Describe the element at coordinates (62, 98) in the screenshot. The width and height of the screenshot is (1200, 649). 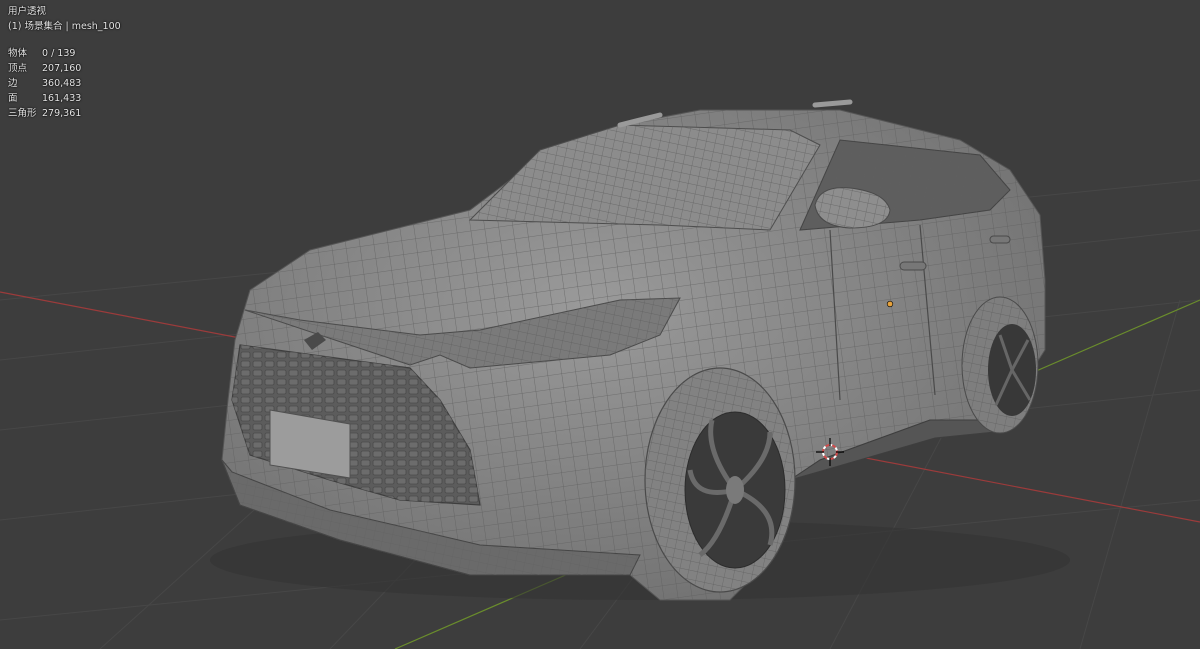
I see `stat-value: 161,433` at that location.